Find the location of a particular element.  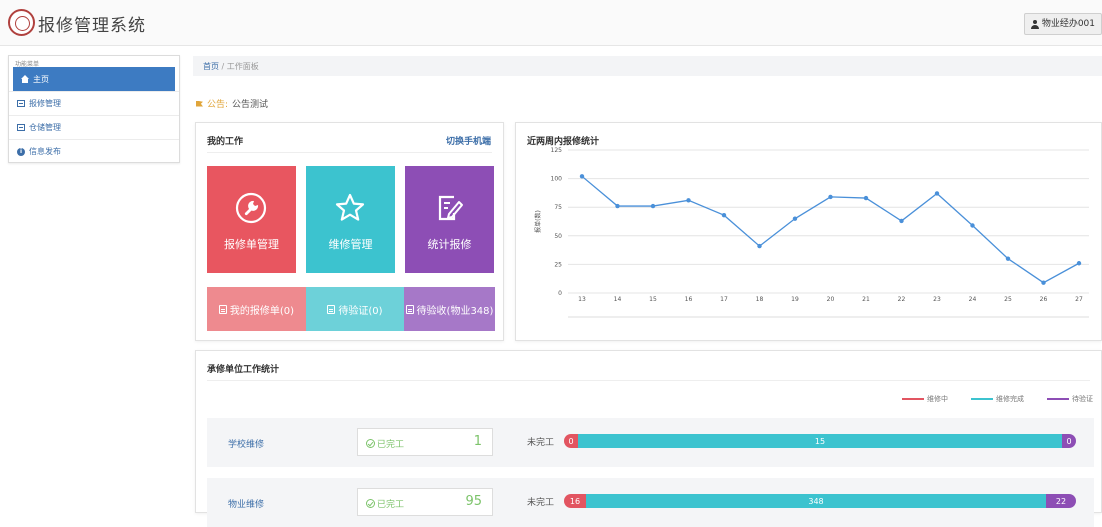

progress-bar: 0 15 0 is located at coordinates (820, 441).